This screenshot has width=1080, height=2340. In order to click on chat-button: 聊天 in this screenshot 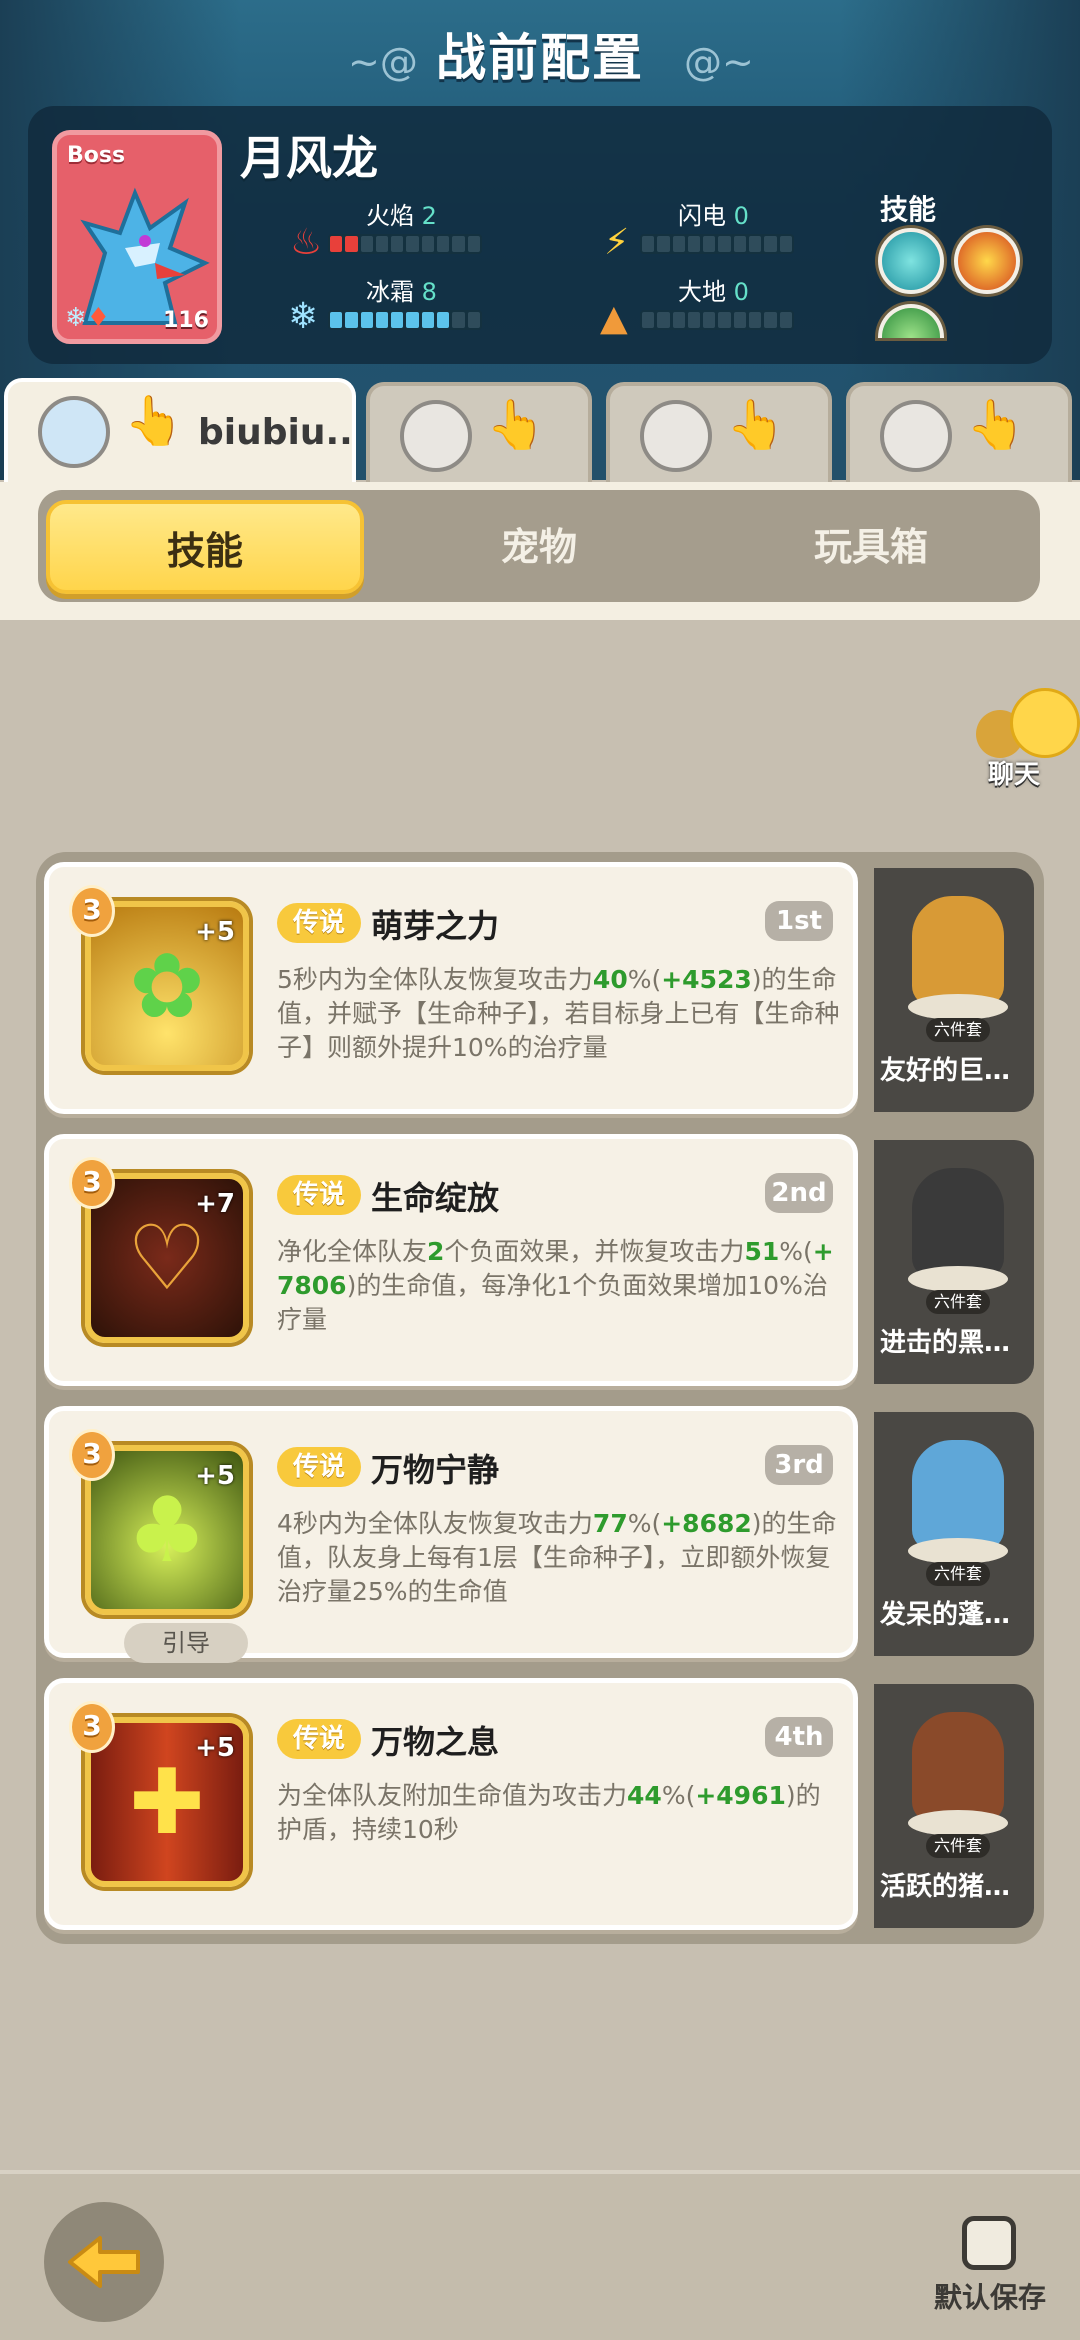, I will do `click(1022, 739)`.